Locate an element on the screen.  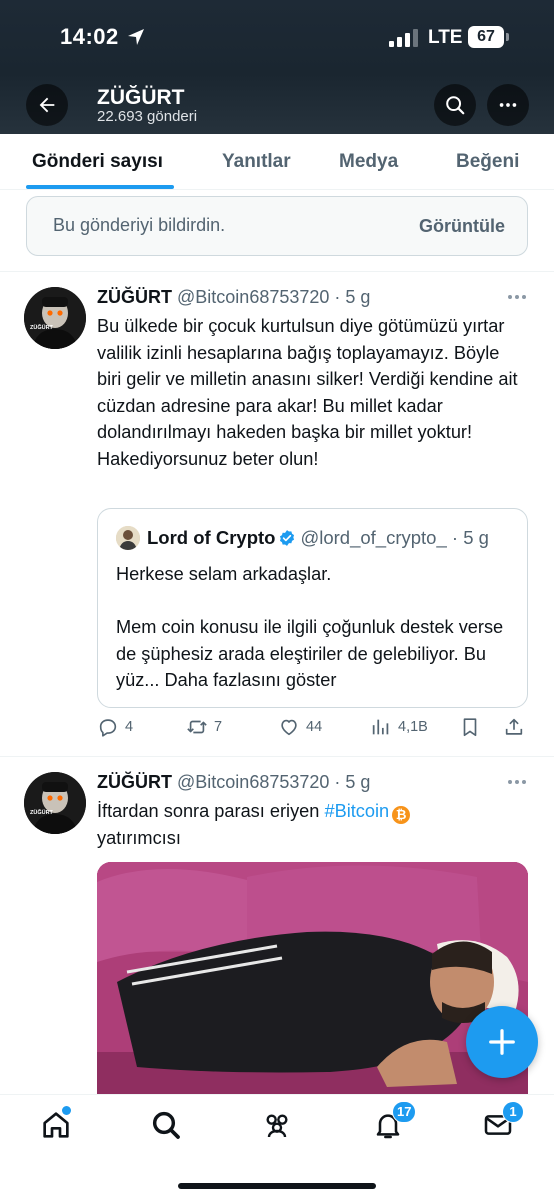
status-time: 14:02 is located at coordinates (89, 36).